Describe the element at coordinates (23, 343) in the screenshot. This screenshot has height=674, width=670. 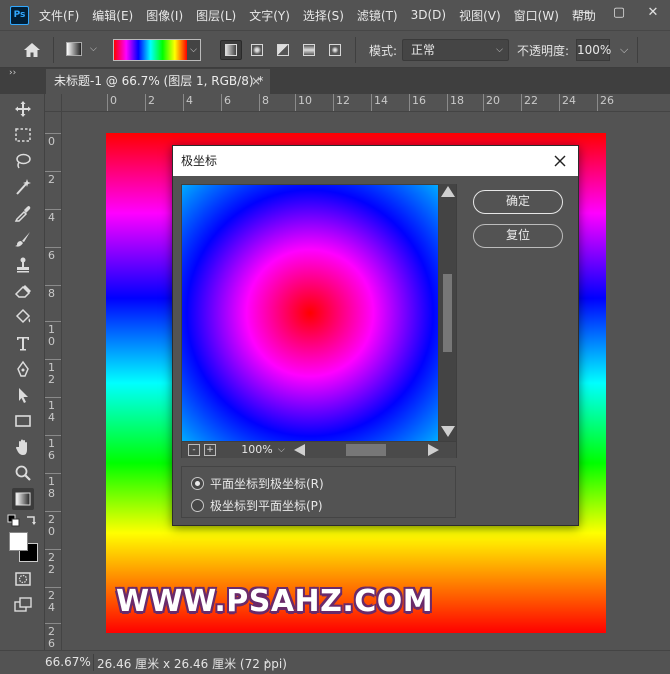
I see `type-tool-icon` at that location.